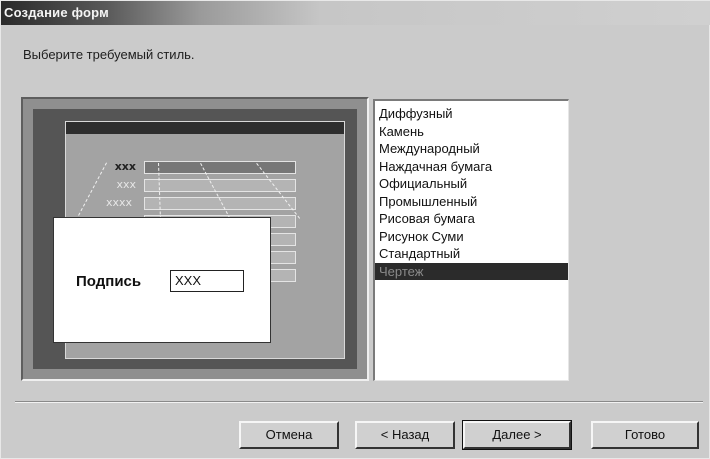 This screenshot has height=459, width=710. Describe the element at coordinates (405, 435) in the screenshot. I see `back-button: < Назад` at that location.